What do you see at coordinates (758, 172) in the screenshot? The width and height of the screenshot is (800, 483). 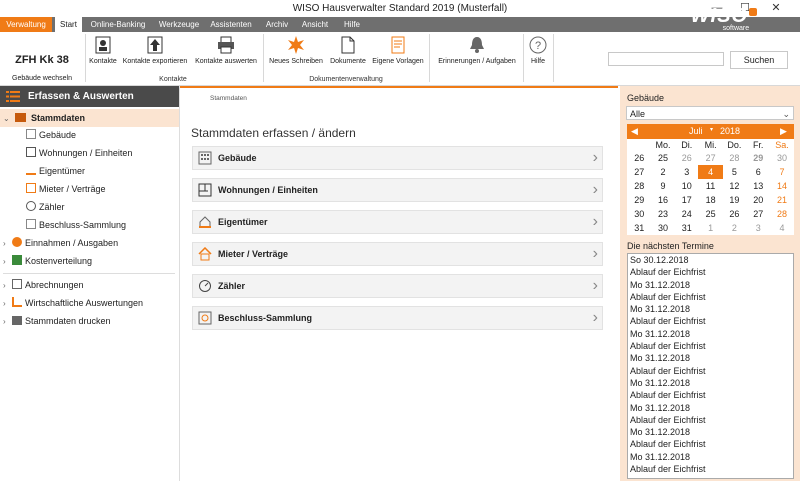 I see `calendar-day: 6` at bounding box center [758, 172].